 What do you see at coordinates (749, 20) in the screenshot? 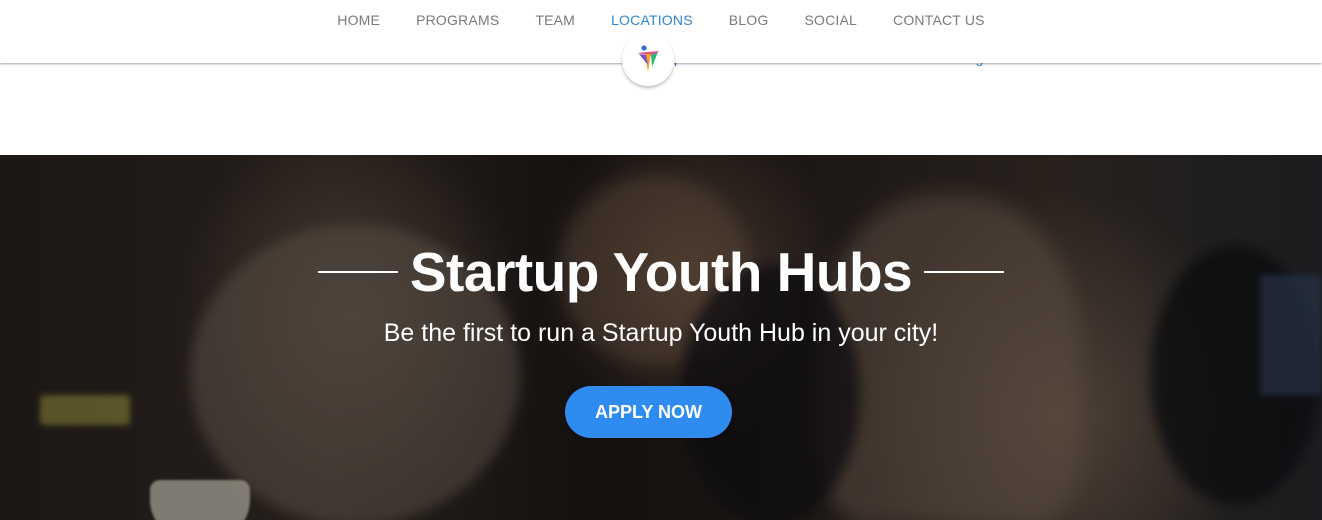
I see `nav-item-blog: BLOG` at bounding box center [749, 20].